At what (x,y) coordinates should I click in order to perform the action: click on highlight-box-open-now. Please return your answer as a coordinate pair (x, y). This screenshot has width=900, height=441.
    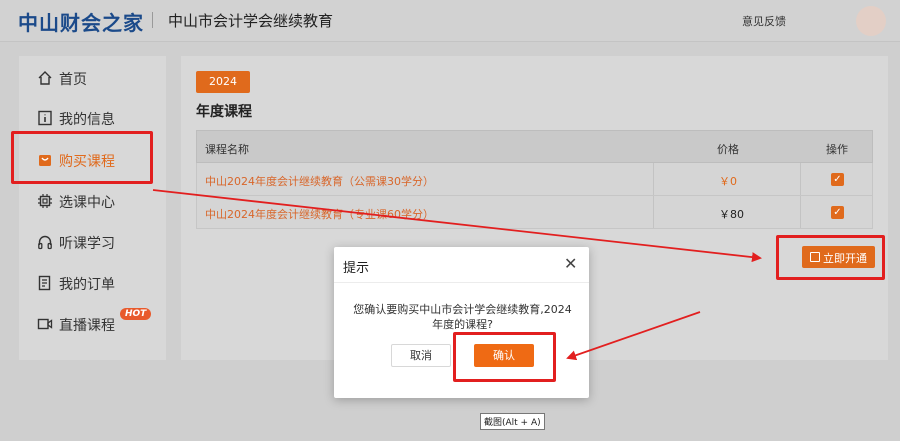
    Looking at the image, I should click on (830, 257).